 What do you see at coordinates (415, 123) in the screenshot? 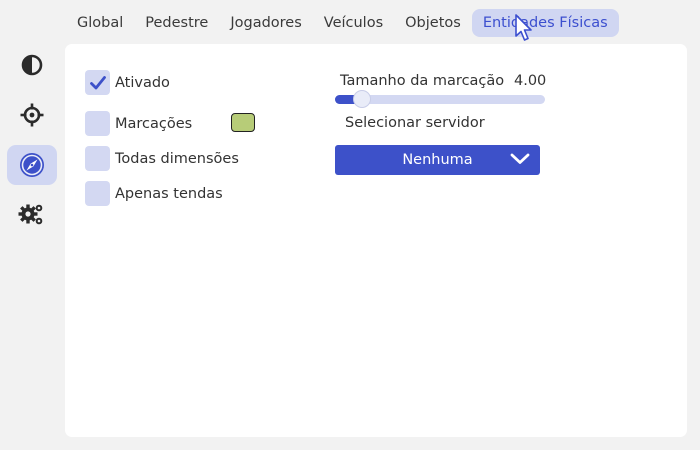
I see `server-select-label: Selecionar servidor` at bounding box center [415, 123].